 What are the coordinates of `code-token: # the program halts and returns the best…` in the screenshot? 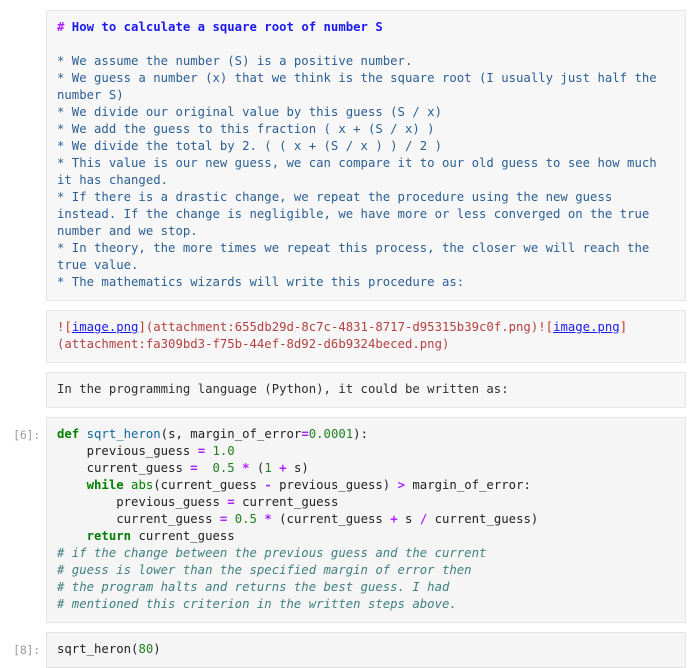 It's located at (253, 587).